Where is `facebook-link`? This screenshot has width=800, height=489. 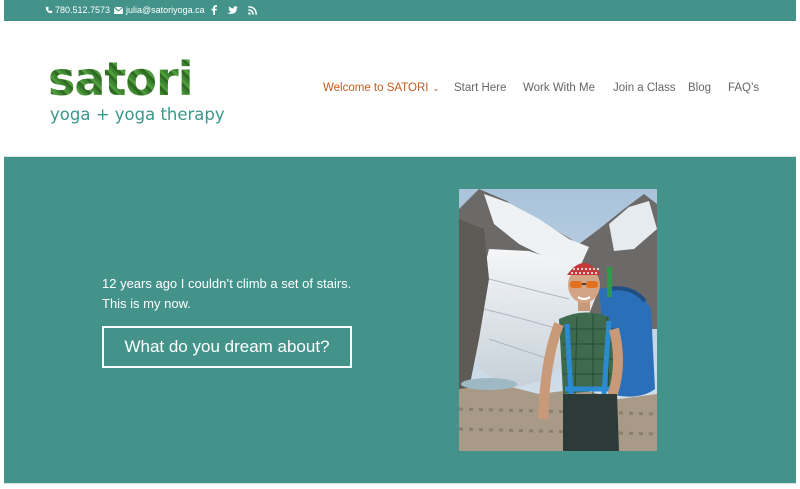
facebook-link is located at coordinates (214, 10).